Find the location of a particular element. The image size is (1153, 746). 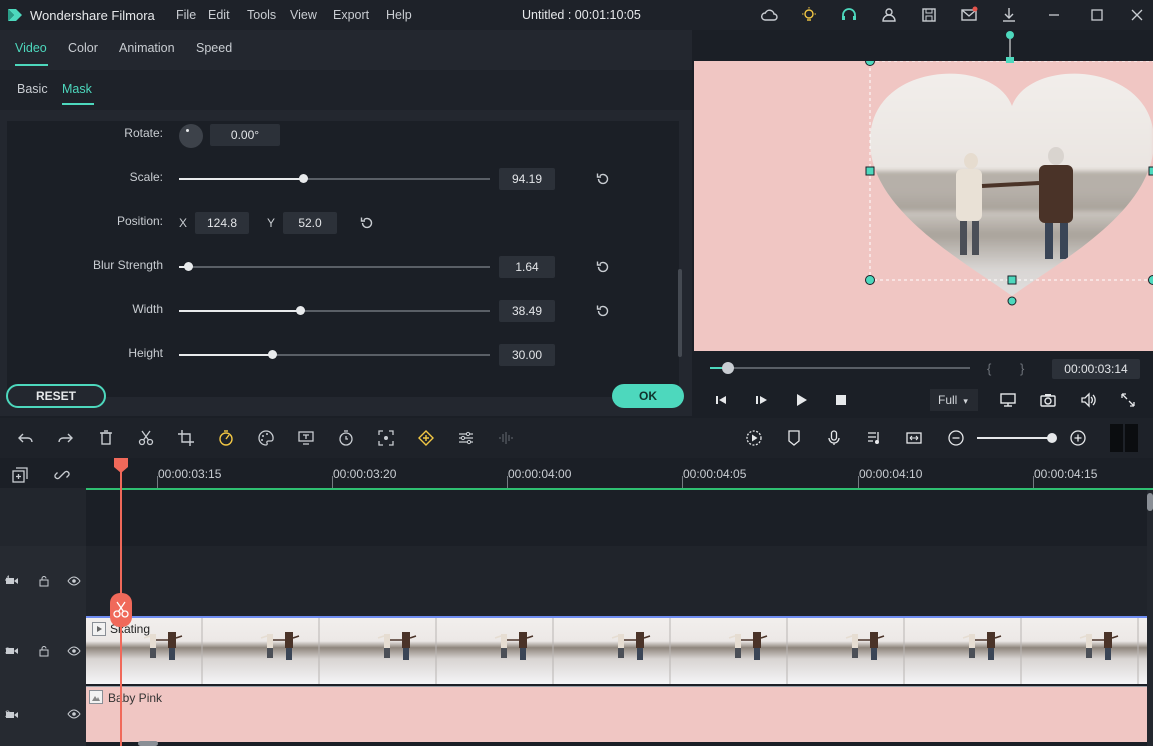

blur-strength-reset-icon is located at coordinates (603, 267).